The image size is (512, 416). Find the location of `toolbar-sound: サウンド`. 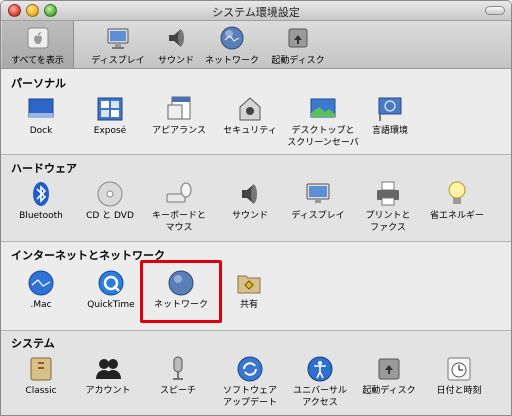

toolbar-sound: サウンド is located at coordinates (176, 44).